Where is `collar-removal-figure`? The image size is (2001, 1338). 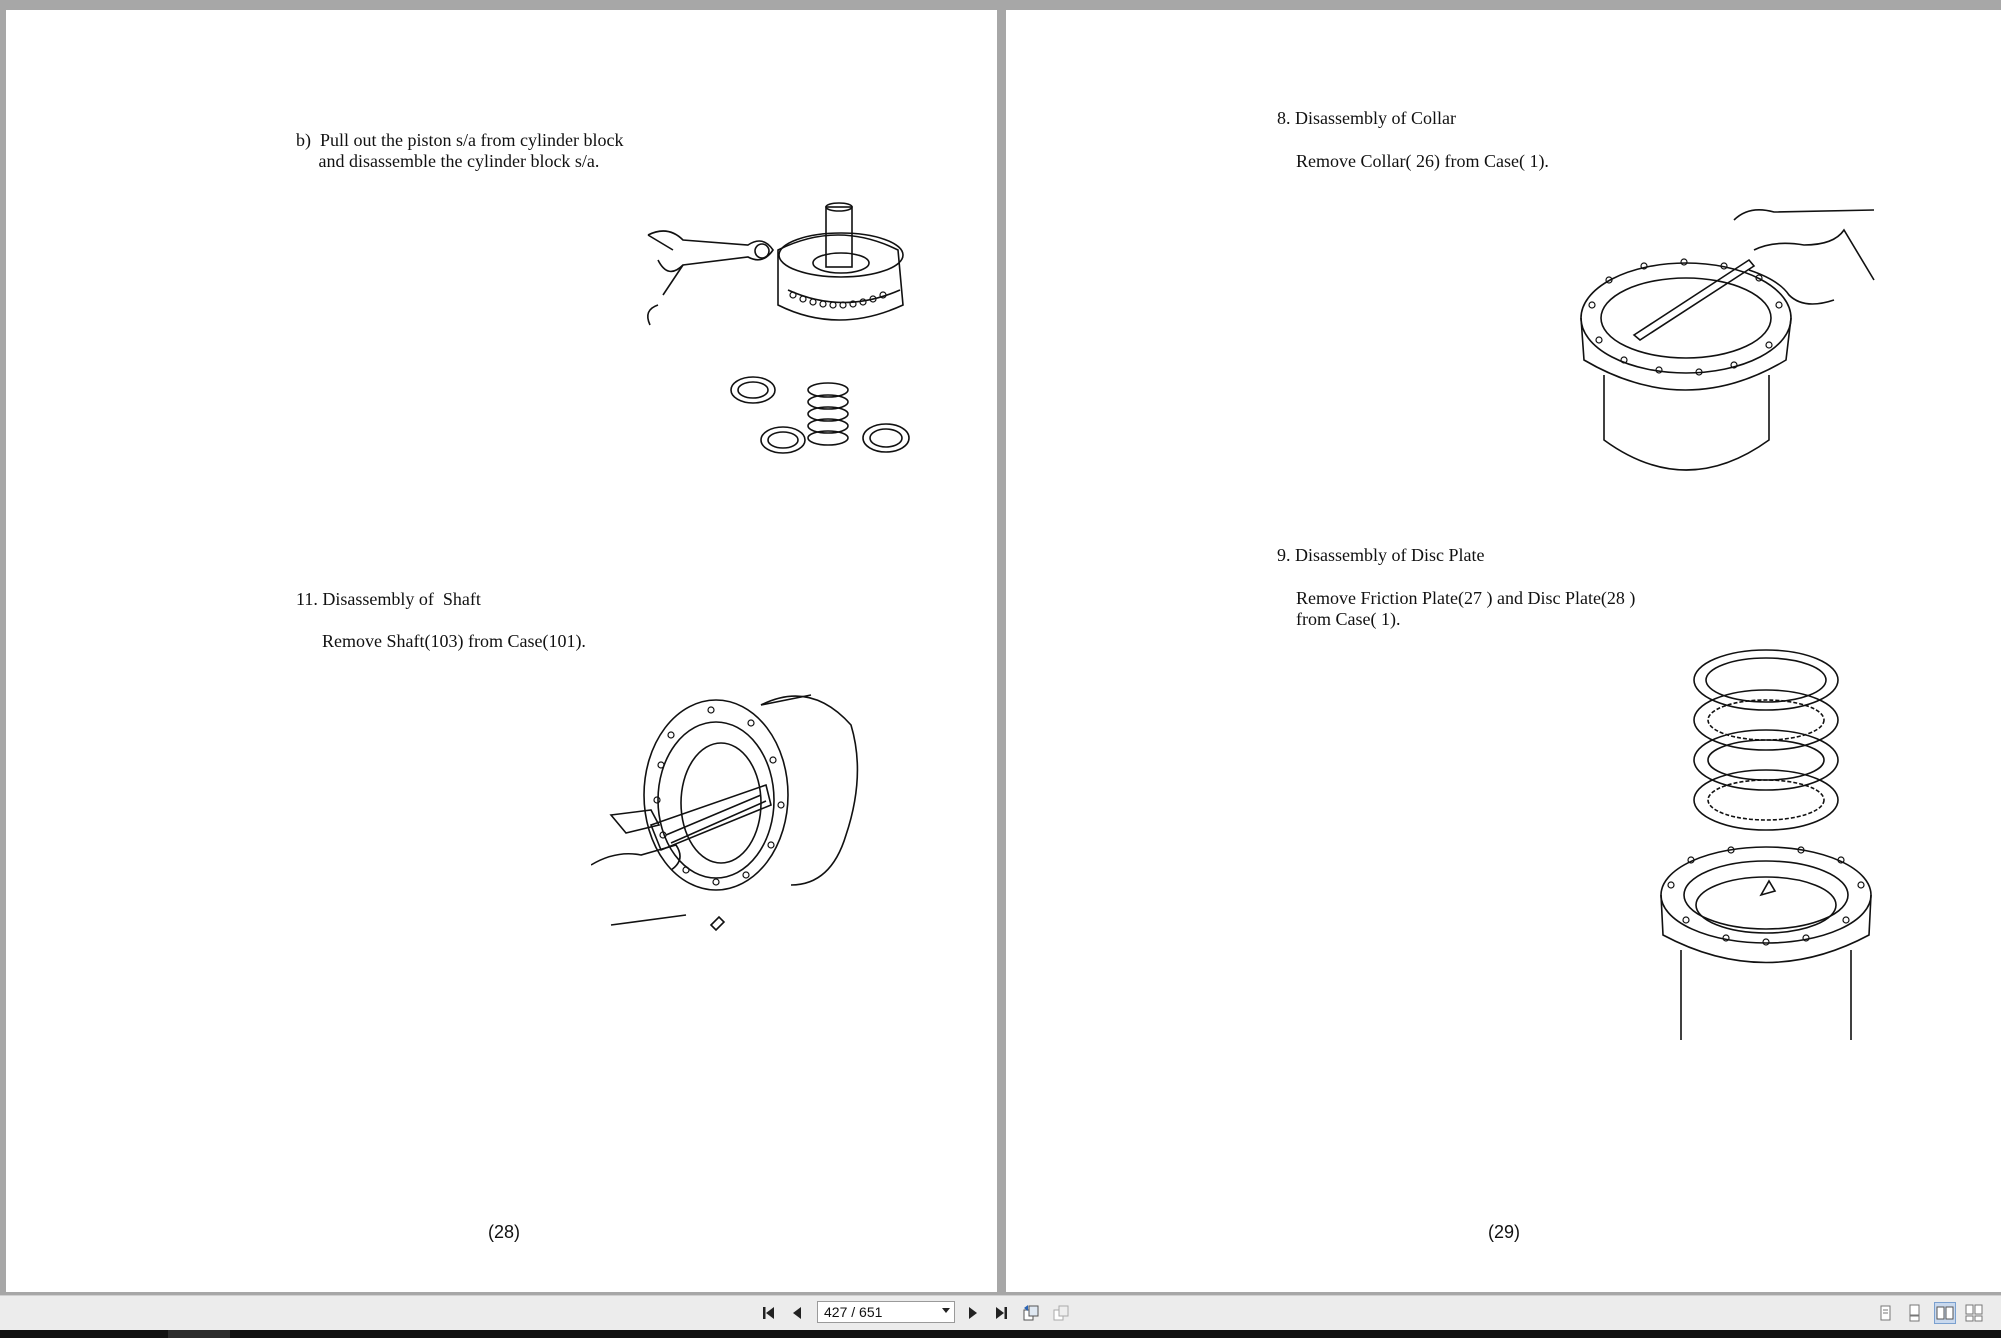 collar-removal-figure is located at coordinates (1734, 360).